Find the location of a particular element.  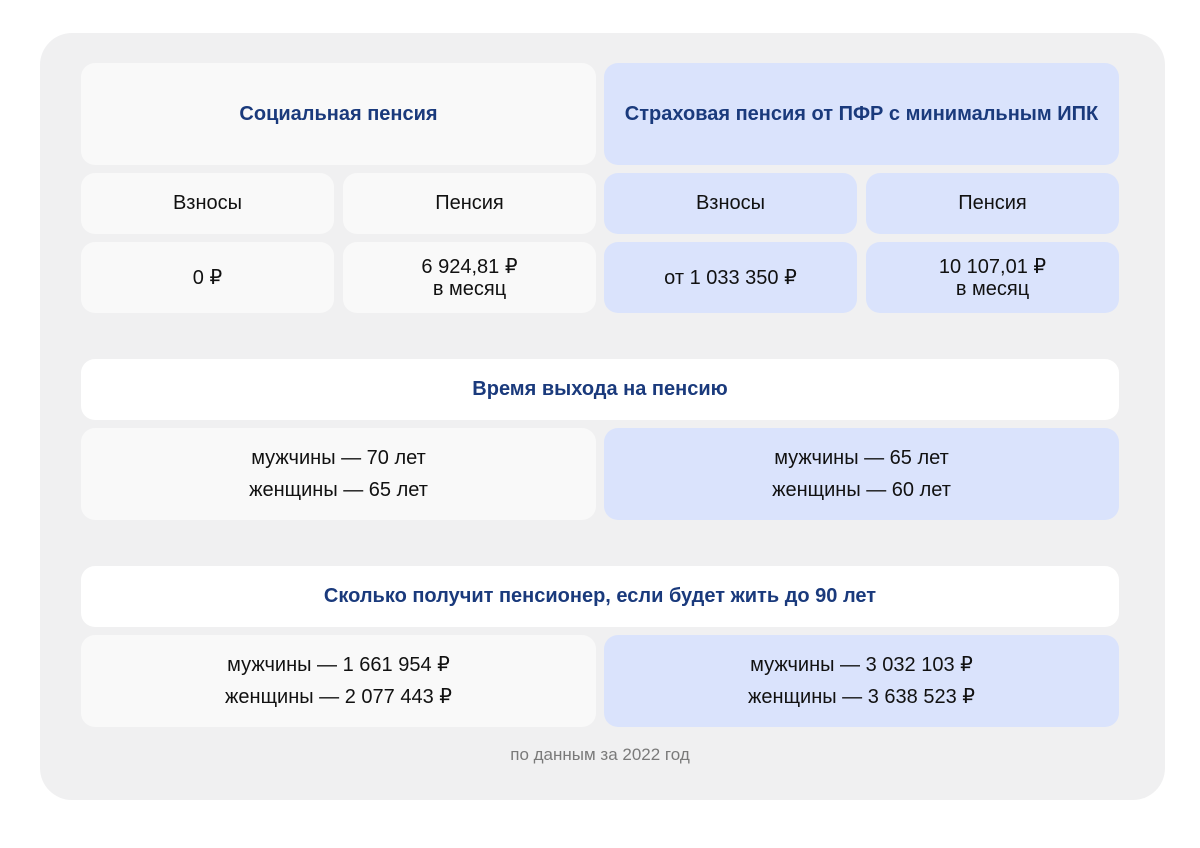

social-contributions-label-cell: Взносы is located at coordinates (207, 203).